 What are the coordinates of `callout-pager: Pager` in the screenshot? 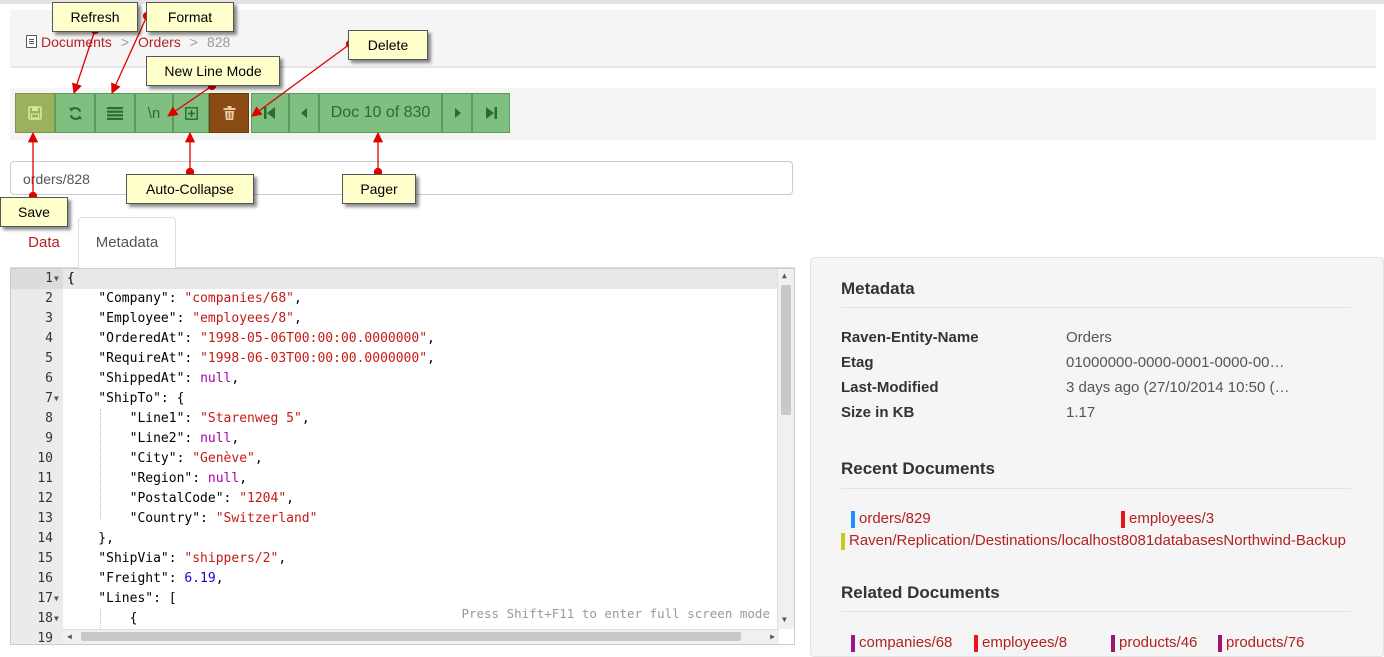 It's located at (379, 189).